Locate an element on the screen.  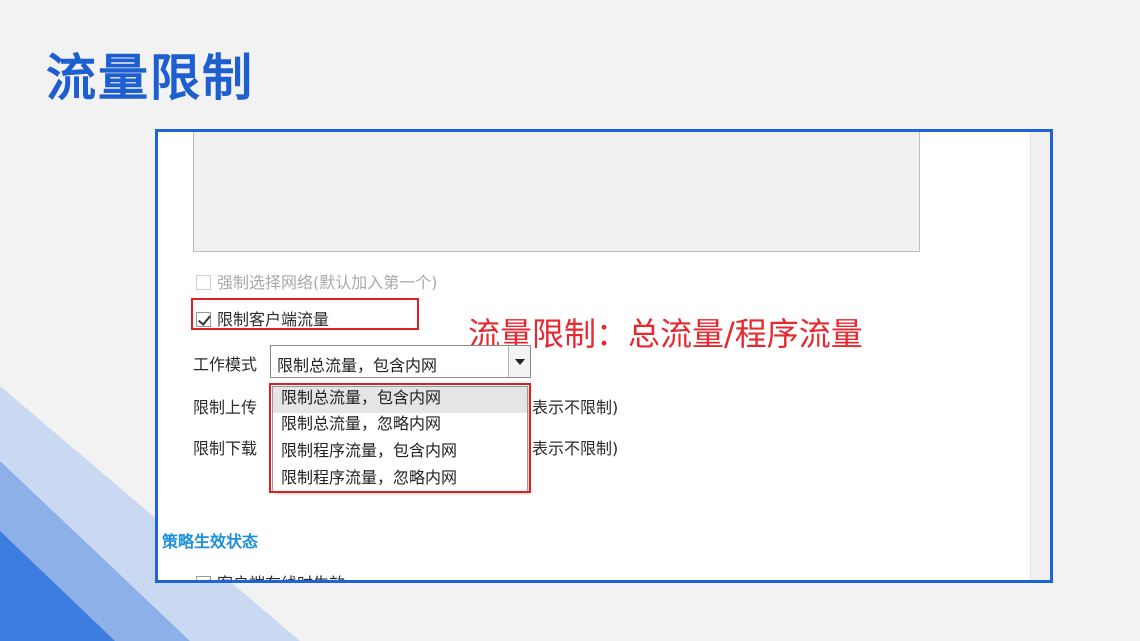
dropdown-highlight is located at coordinates (400, 438).